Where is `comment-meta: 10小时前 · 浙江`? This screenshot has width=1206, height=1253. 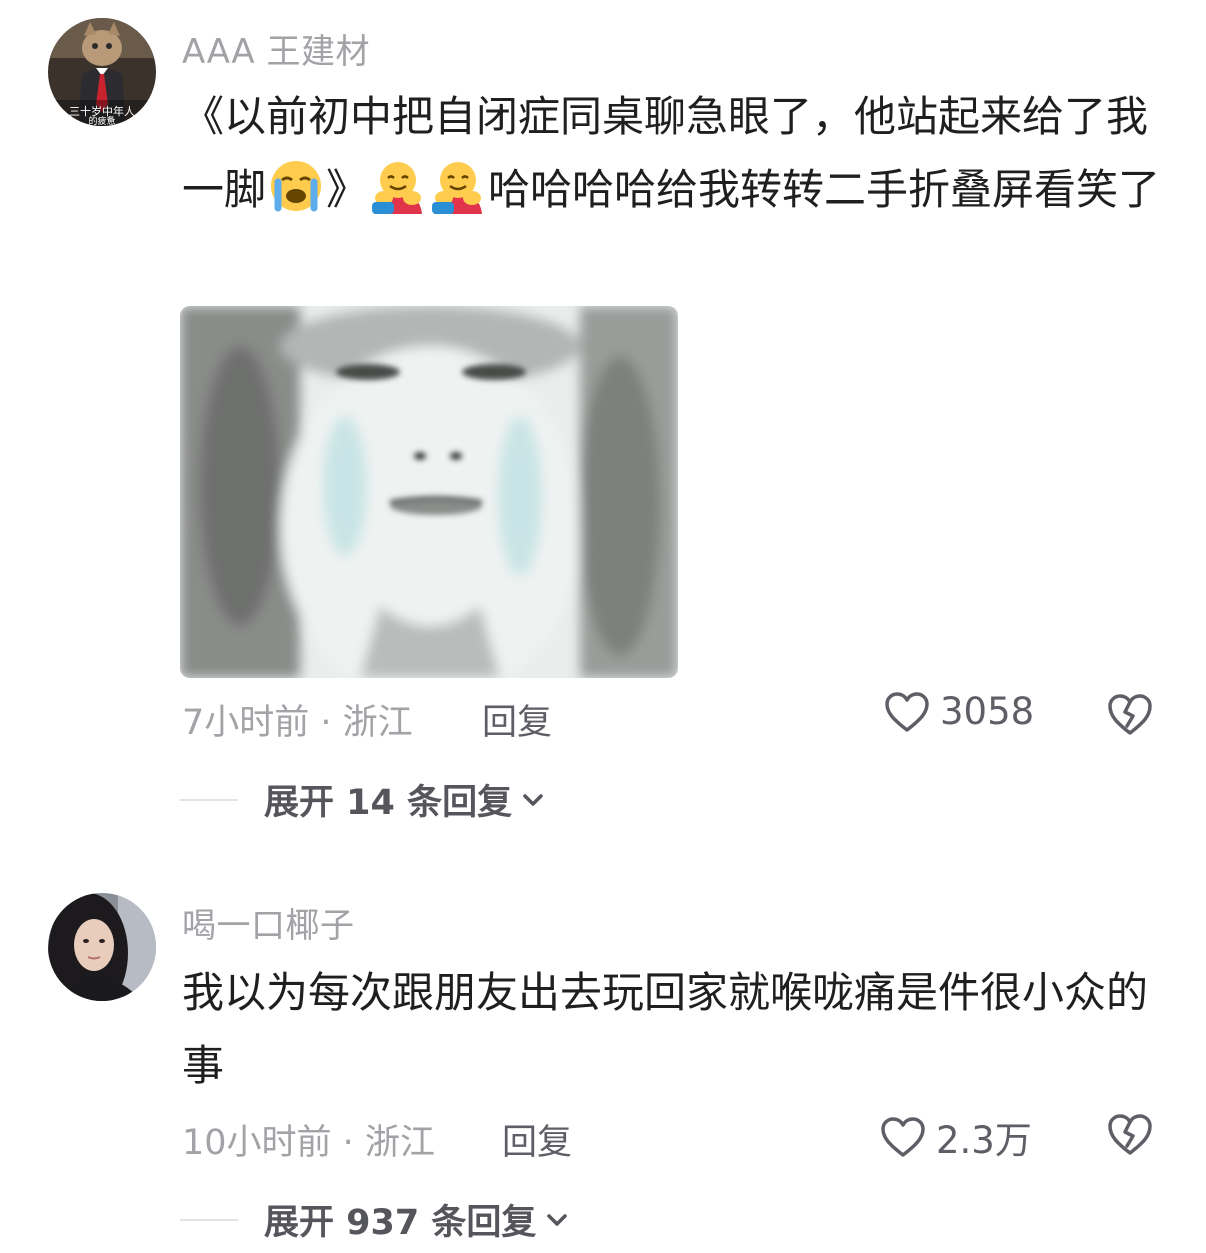
comment-meta: 10小时前 · 浙江 is located at coordinates (308, 1139).